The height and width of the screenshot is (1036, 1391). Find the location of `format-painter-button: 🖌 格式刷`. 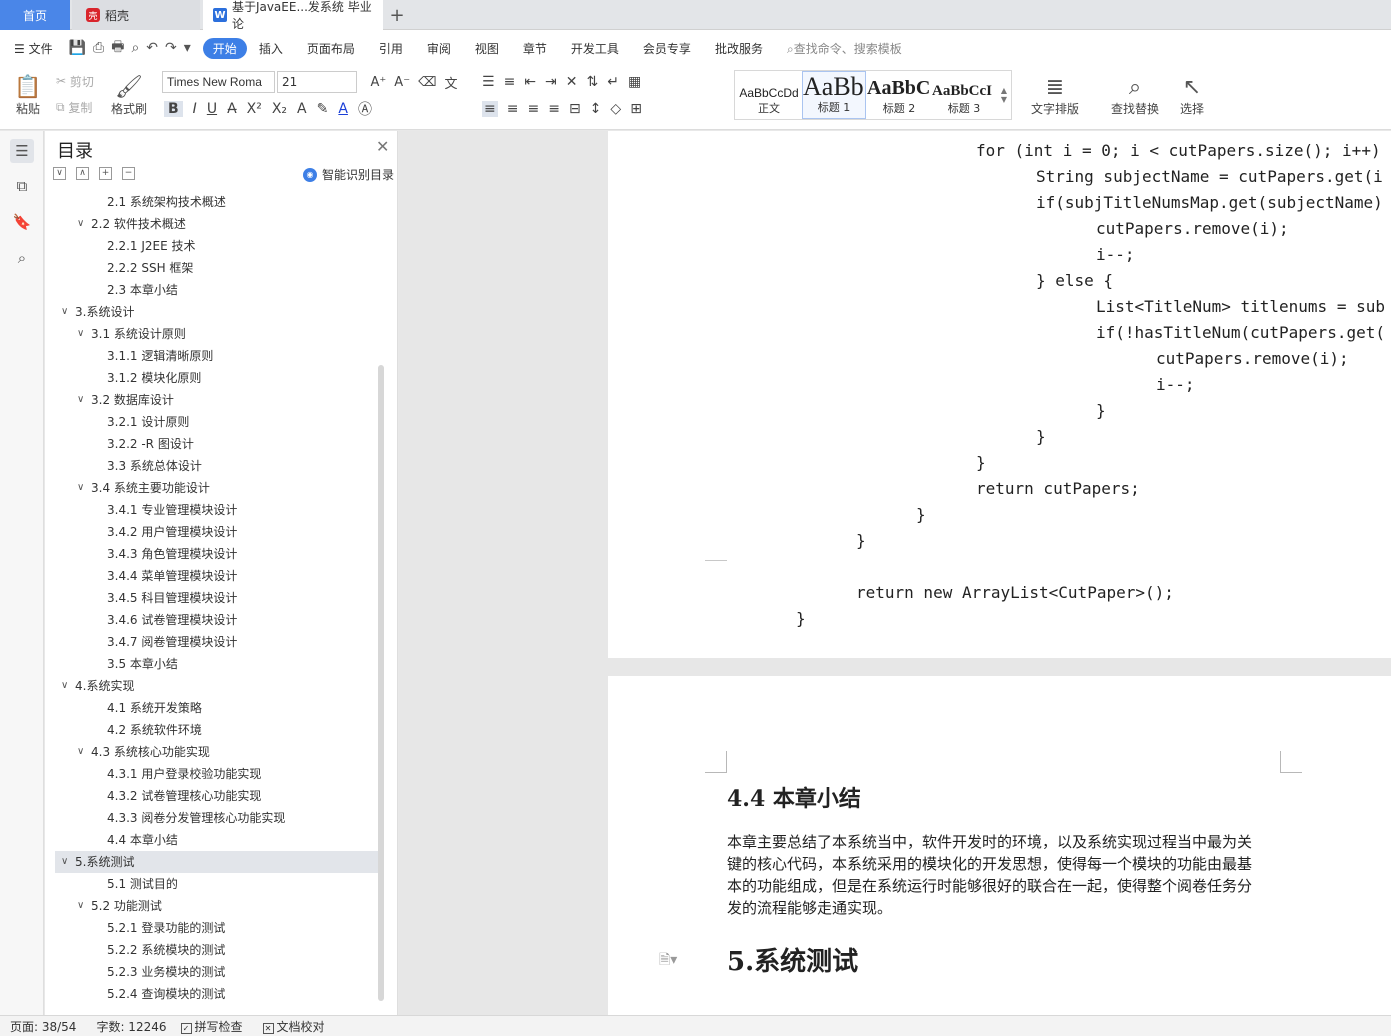

format-painter-button: 🖌 格式刷 is located at coordinates (129, 96).